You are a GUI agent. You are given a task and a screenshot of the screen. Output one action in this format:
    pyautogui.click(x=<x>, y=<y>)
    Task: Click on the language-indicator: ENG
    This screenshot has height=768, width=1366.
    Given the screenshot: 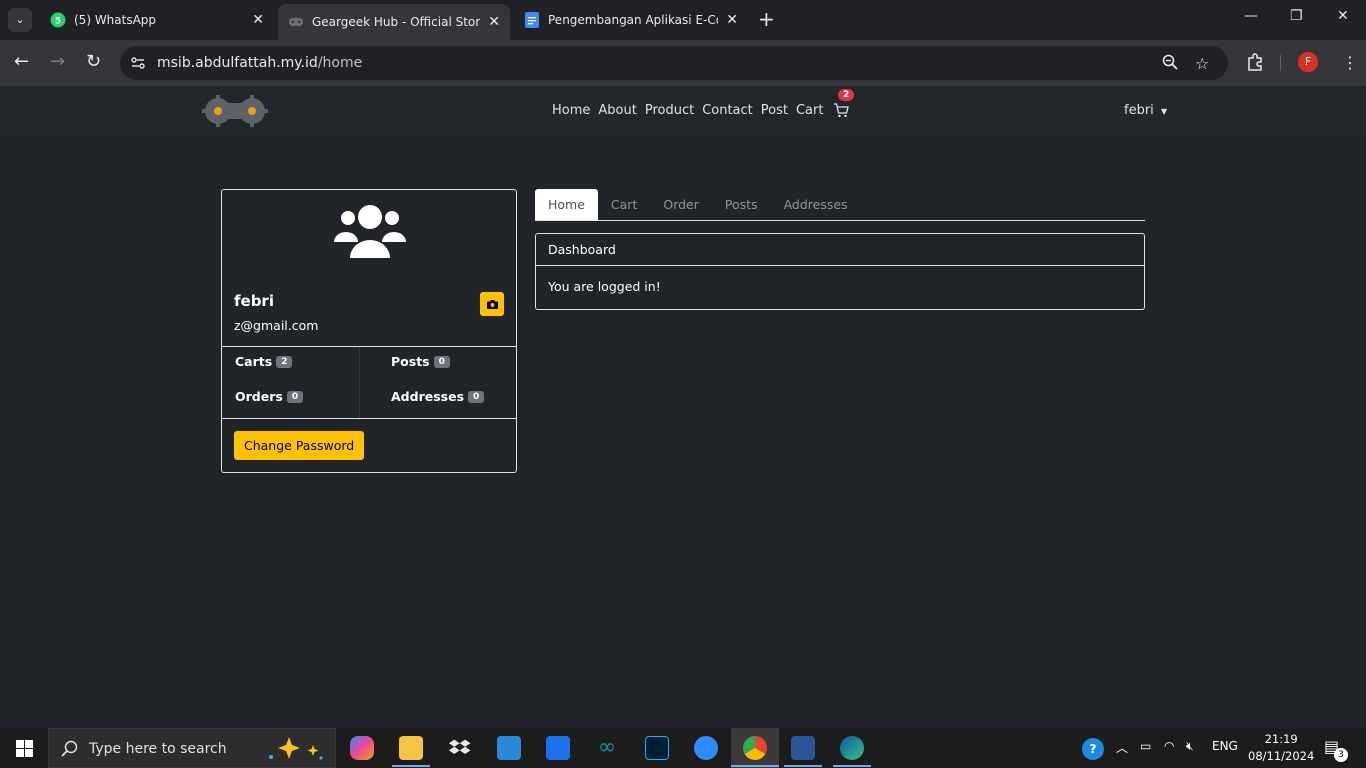 What is the action you would take?
    pyautogui.click(x=1225, y=746)
    